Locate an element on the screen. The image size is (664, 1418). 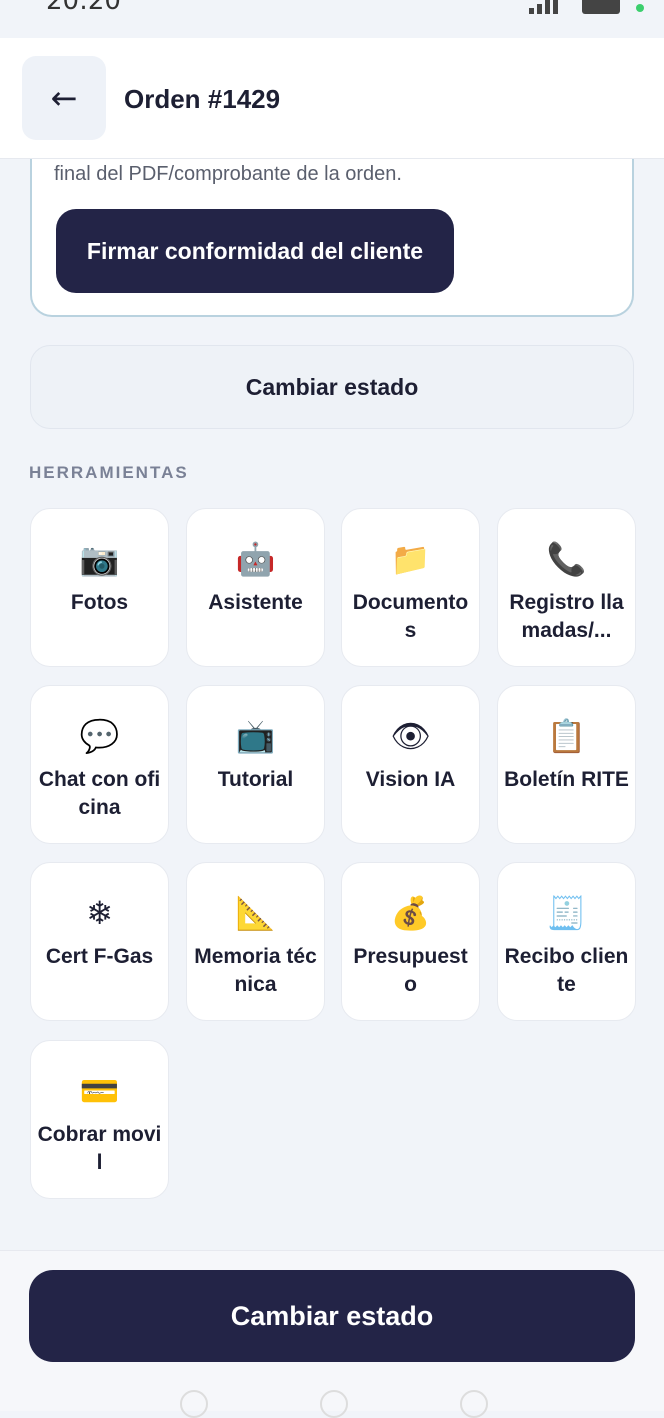
tool-tile: 💬 Chat con oficina is located at coordinates (99, 764).